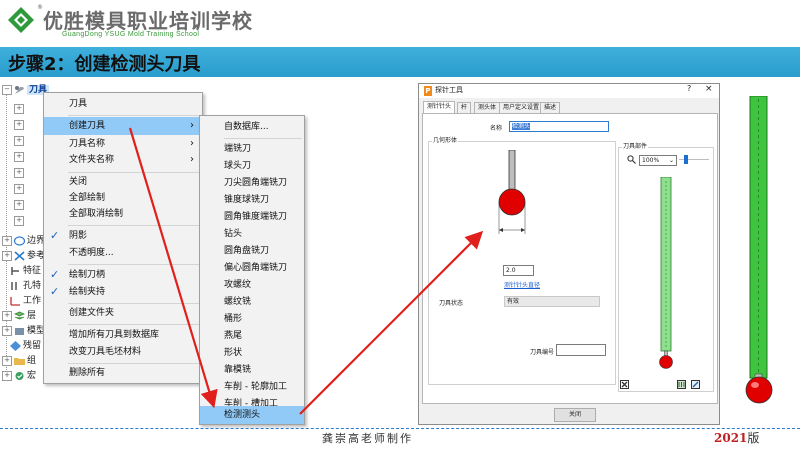  I want to click on footer-edition: 2021版, so click(736, 437).